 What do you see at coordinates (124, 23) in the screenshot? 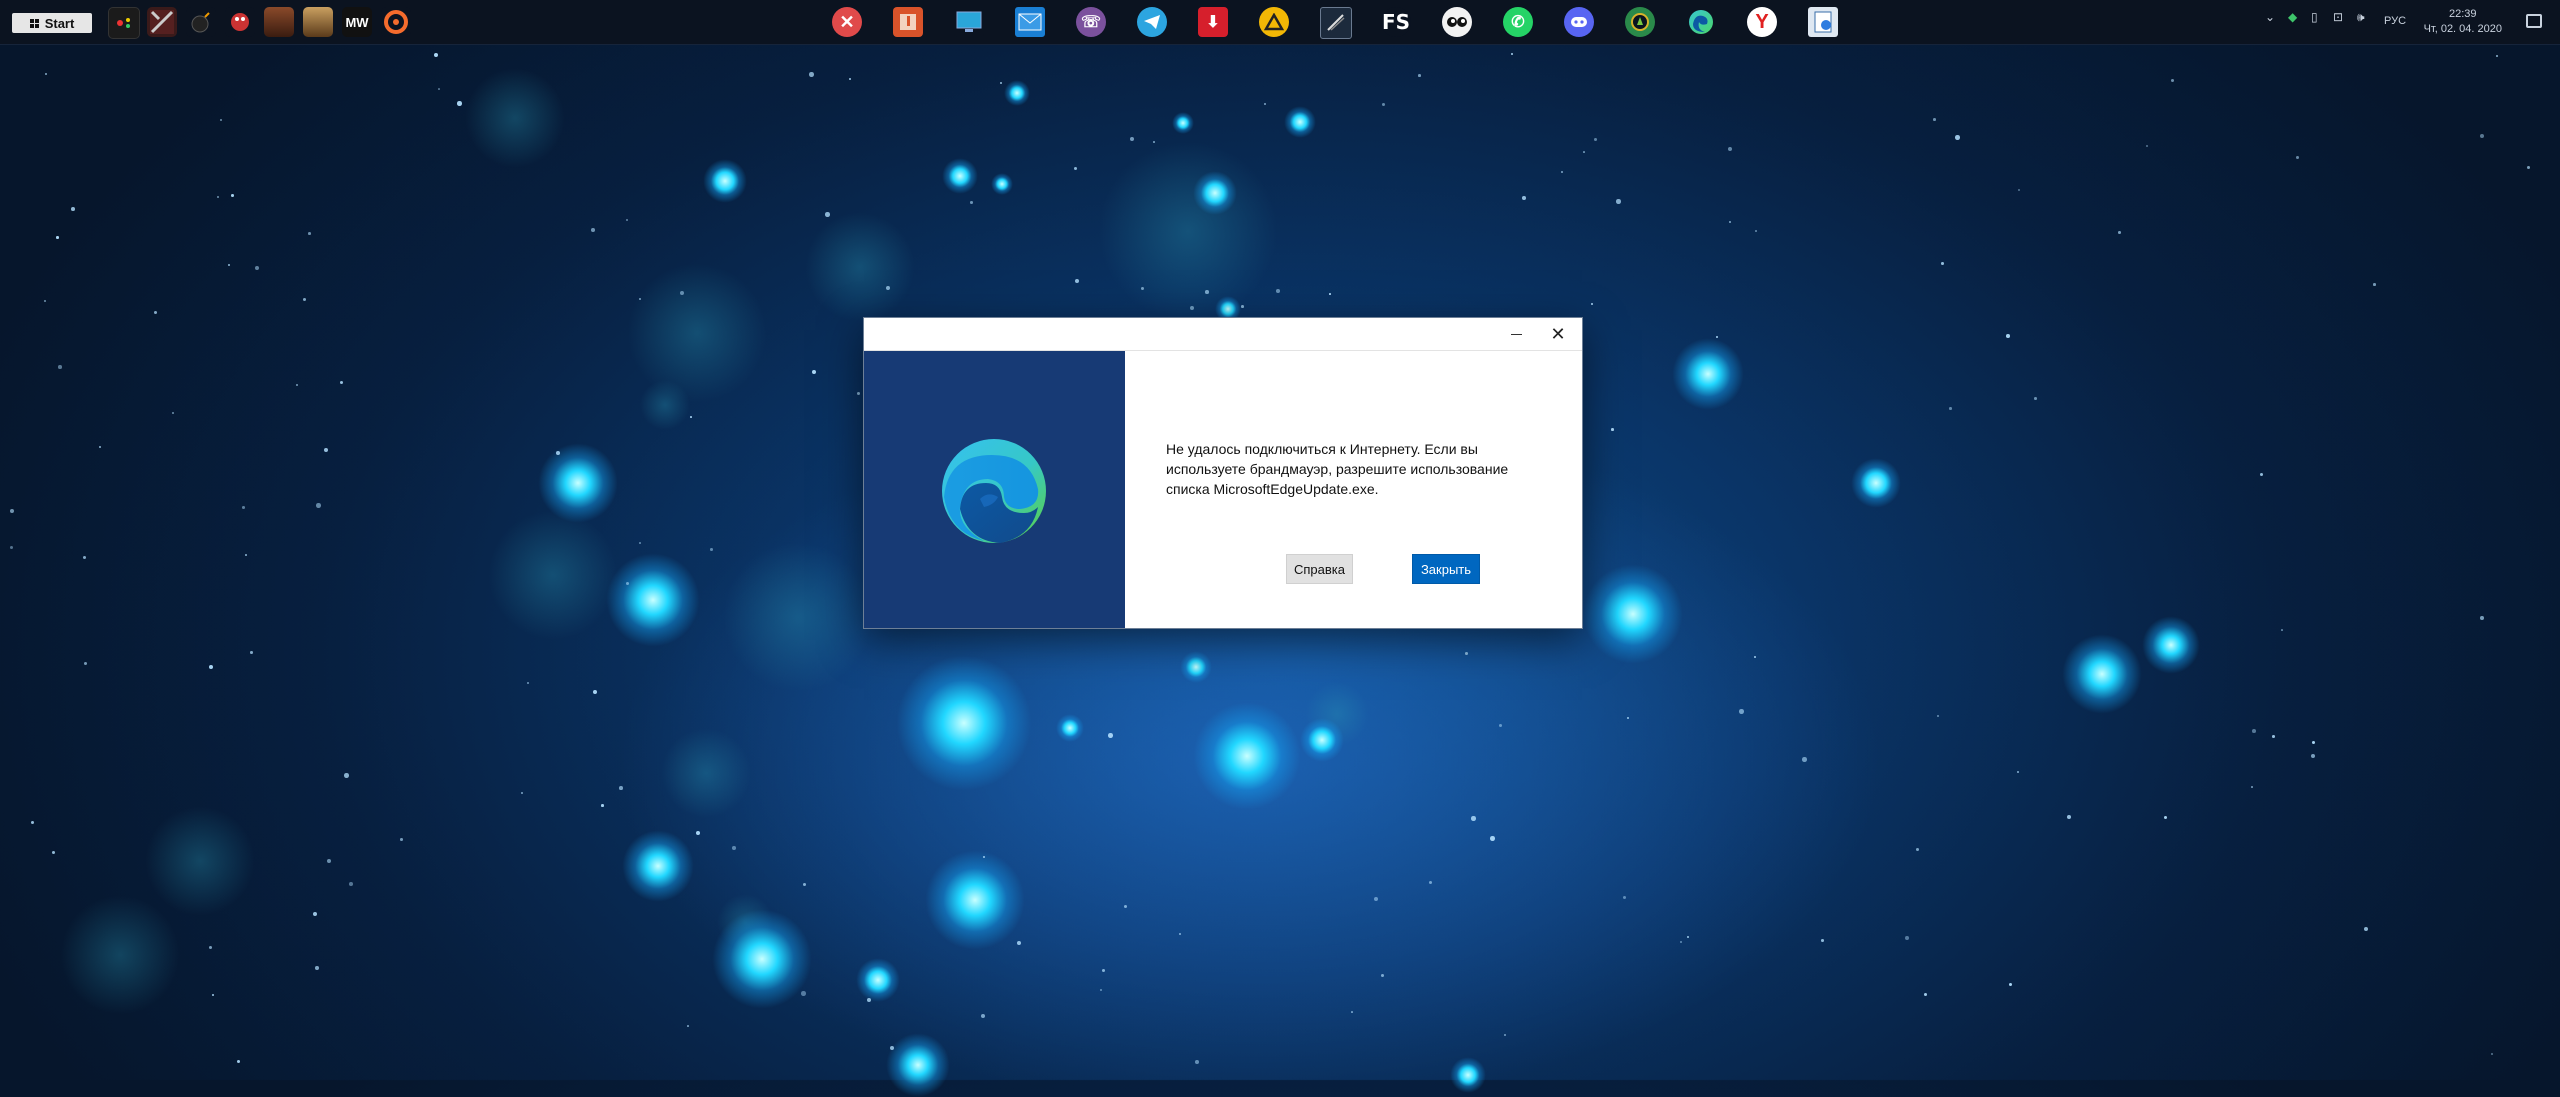
I see `controller-app-icon` at bounding box center [124, 23].